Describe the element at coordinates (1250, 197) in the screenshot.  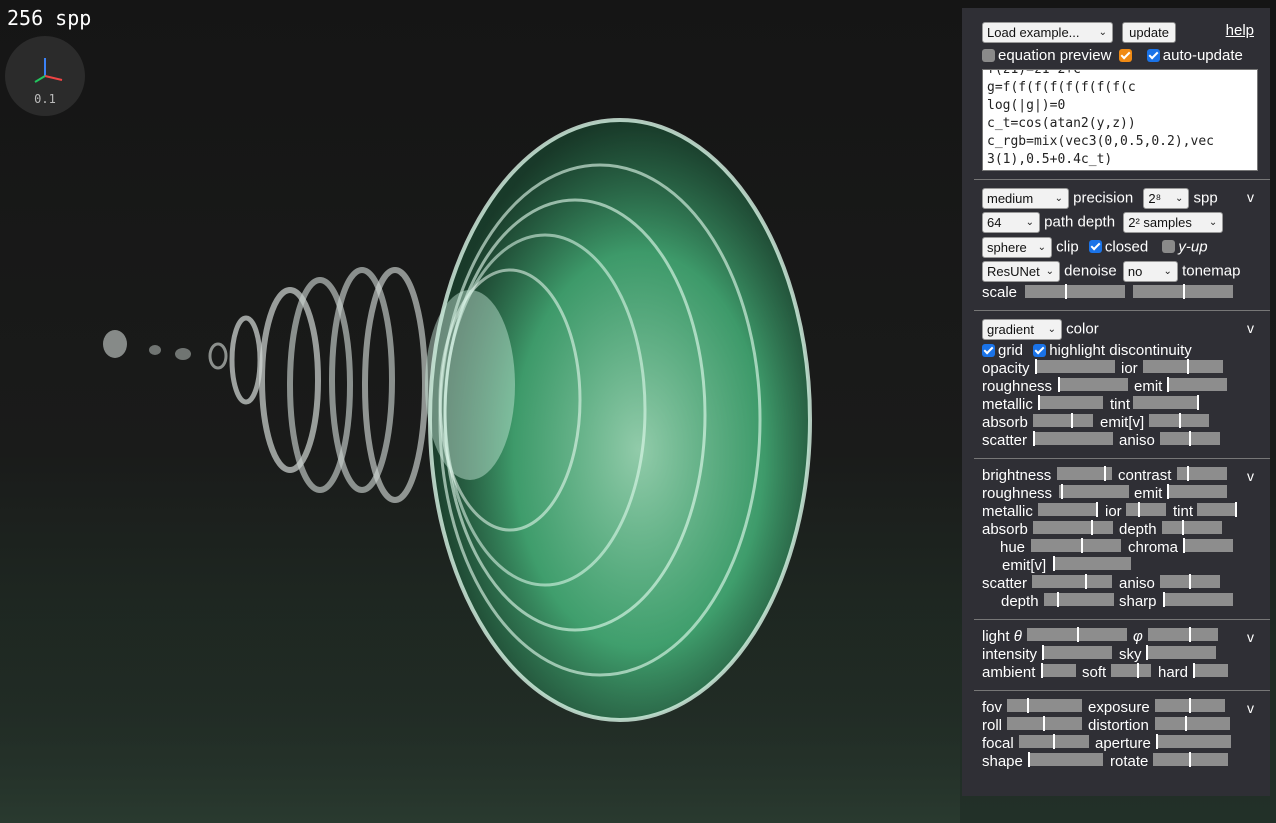
I see `collapse-render-toggle: v` at that location.